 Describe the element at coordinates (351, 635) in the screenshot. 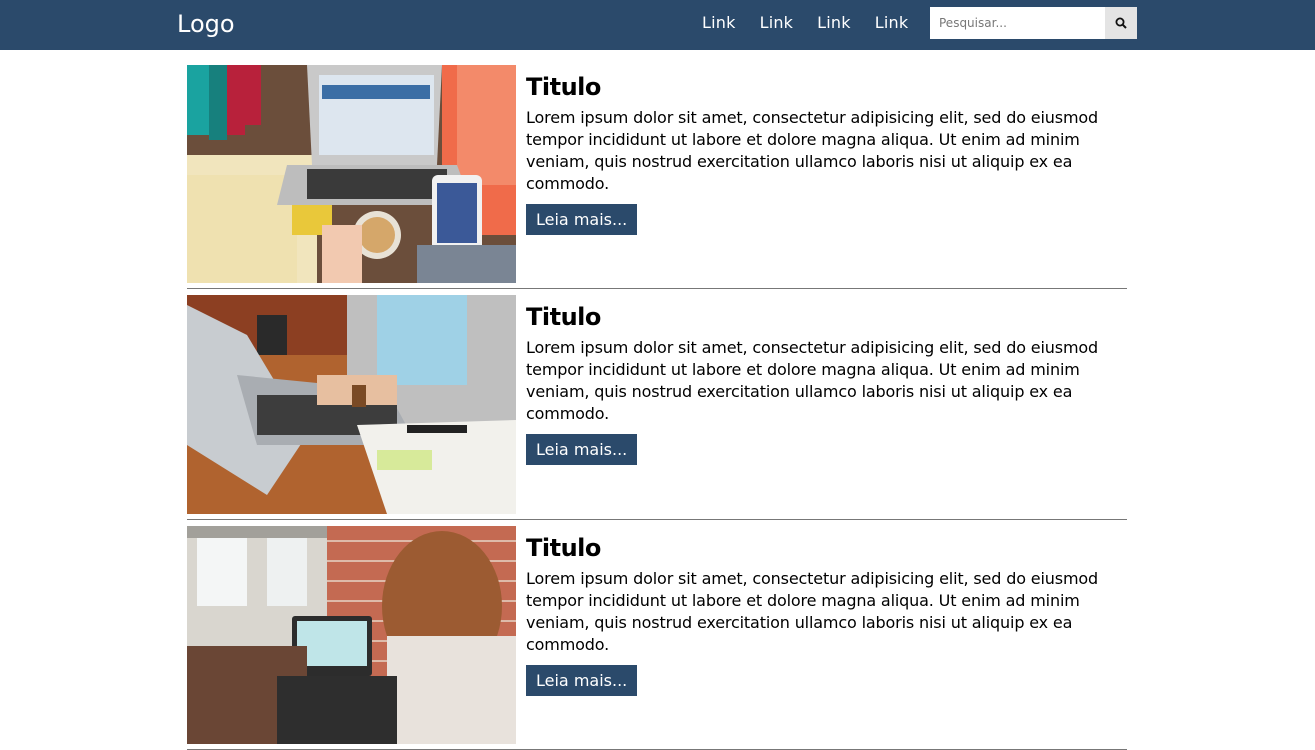

I see `post-image-brick-wall` at that location.